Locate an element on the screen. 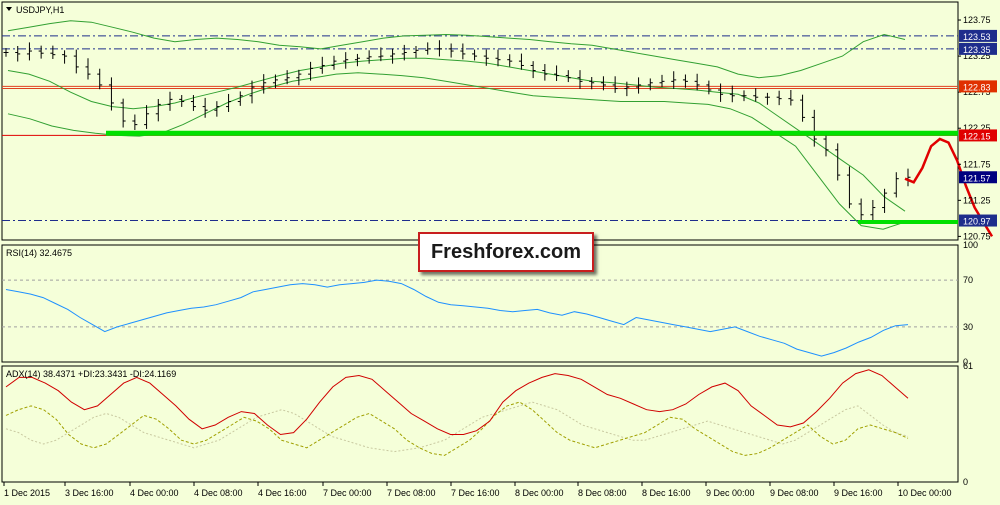  price-badge-value: 122.15 is located at coordinates (977, 136).